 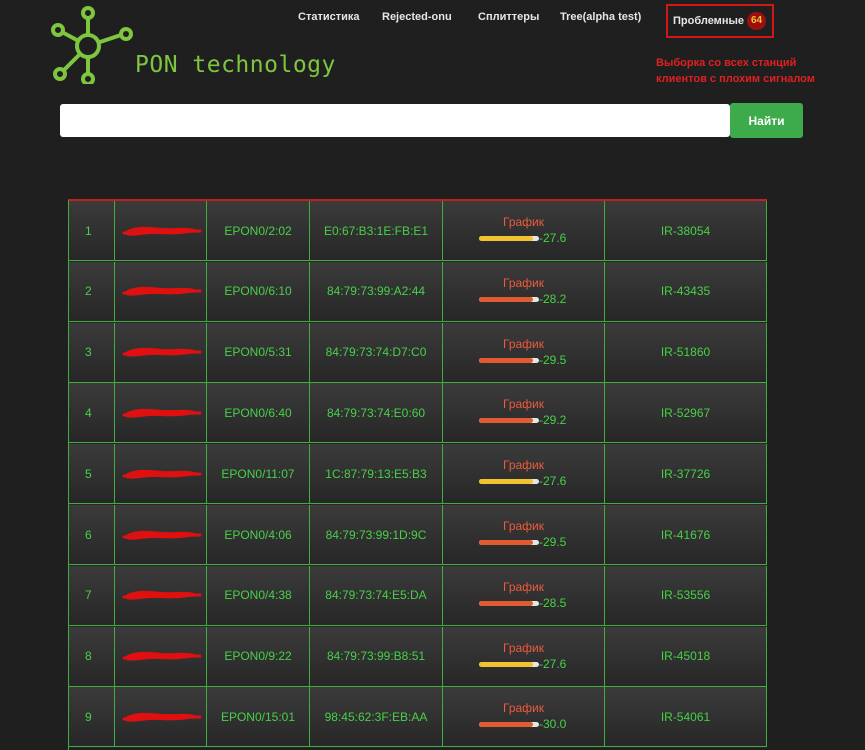 I want to click on client-id: IR-45018, so click(x=686, y=656).